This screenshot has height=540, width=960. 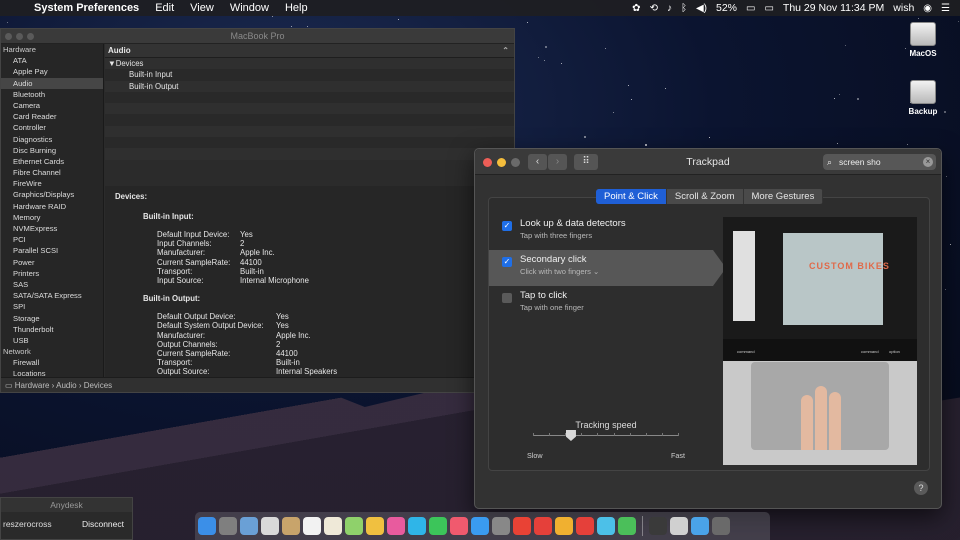 I want to click on sort-chevron-icon: ⌃, so click(x=505, y=51).